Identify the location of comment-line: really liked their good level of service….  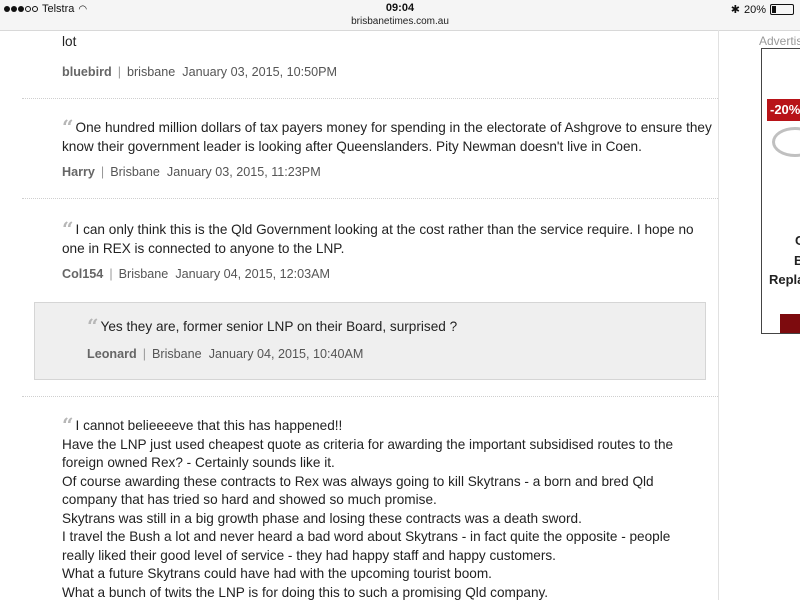
(309, 555).